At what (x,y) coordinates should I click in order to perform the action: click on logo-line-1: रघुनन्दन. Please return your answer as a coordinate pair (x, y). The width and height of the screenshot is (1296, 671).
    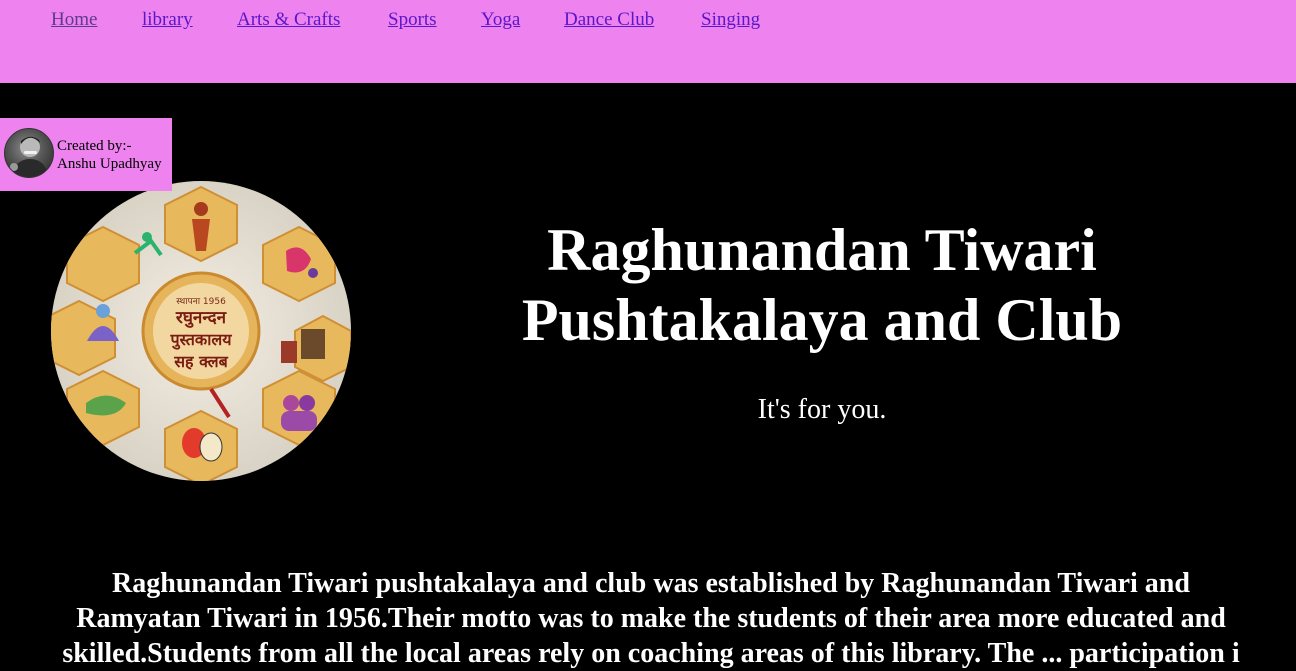
    Looking at the image, I should click on (201, 318).